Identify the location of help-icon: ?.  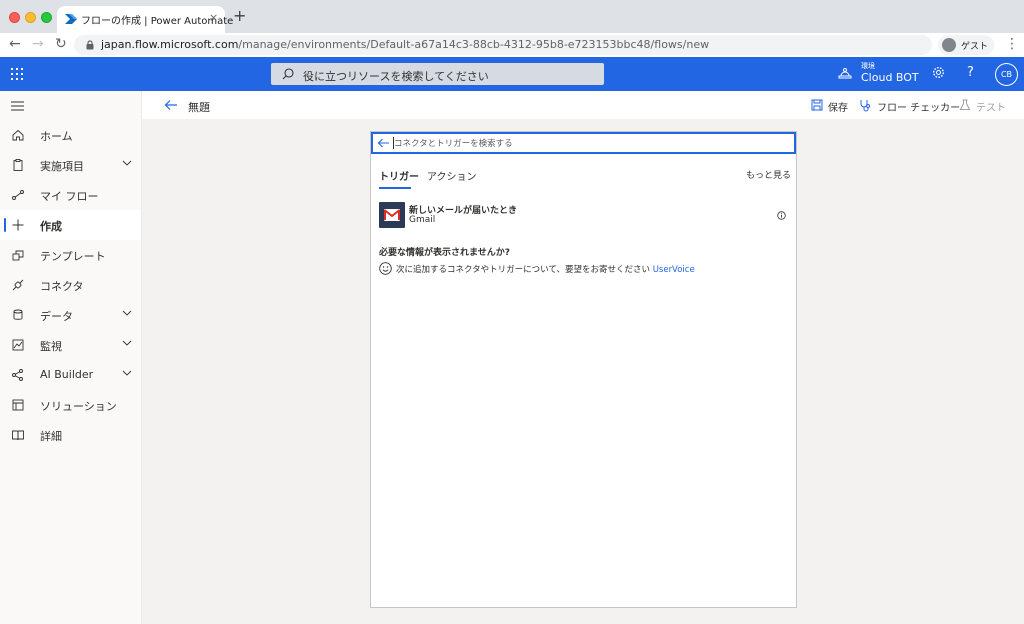
(970, 73).